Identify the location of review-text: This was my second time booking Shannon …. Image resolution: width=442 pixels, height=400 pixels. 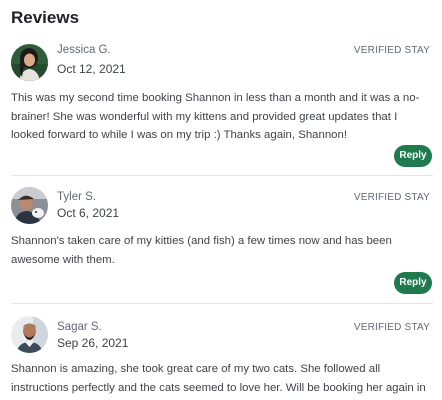
(215, 116).